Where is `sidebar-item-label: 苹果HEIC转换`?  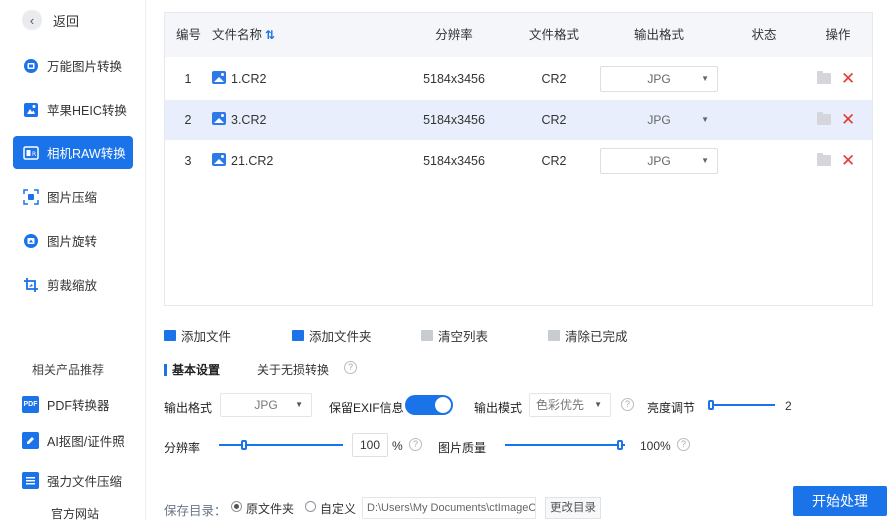 sidebar-item-label: 苹果HEIC转换 is located at coordinates (87, 111).